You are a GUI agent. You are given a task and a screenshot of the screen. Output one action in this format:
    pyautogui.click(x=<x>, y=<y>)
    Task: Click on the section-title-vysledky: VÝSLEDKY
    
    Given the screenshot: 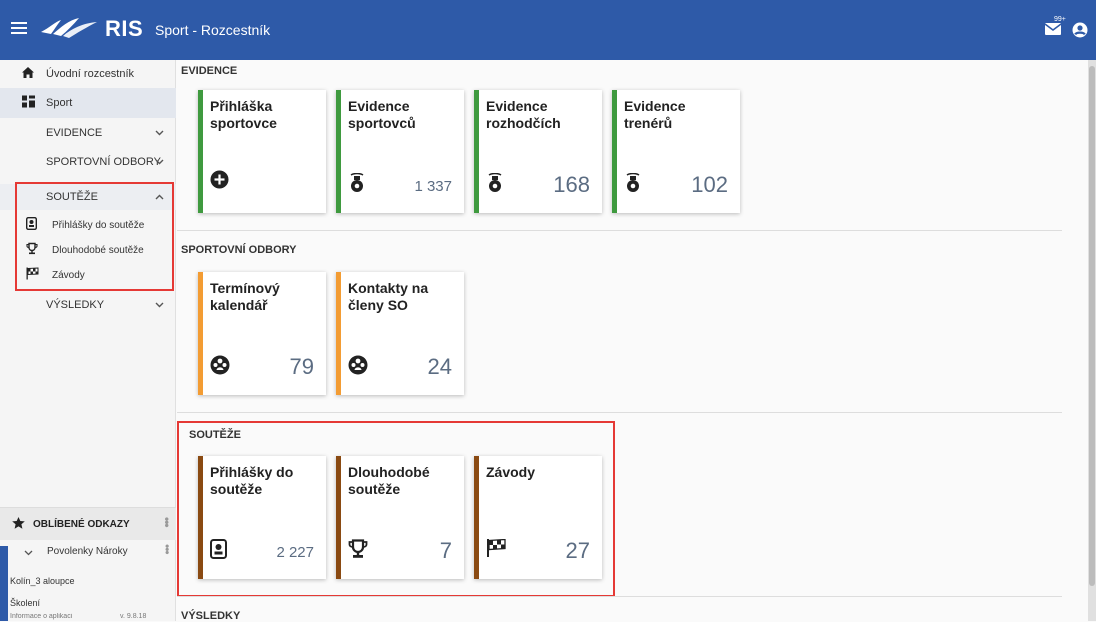 What is the action you would take?
    pyautogui.click(x=211, y=616)
    